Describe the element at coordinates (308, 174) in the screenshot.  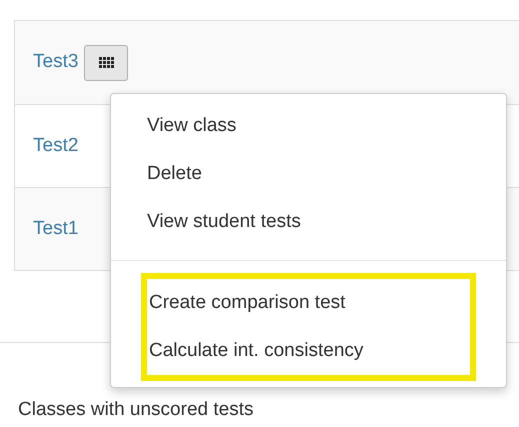
I see `menu-item: Delete` at that location.